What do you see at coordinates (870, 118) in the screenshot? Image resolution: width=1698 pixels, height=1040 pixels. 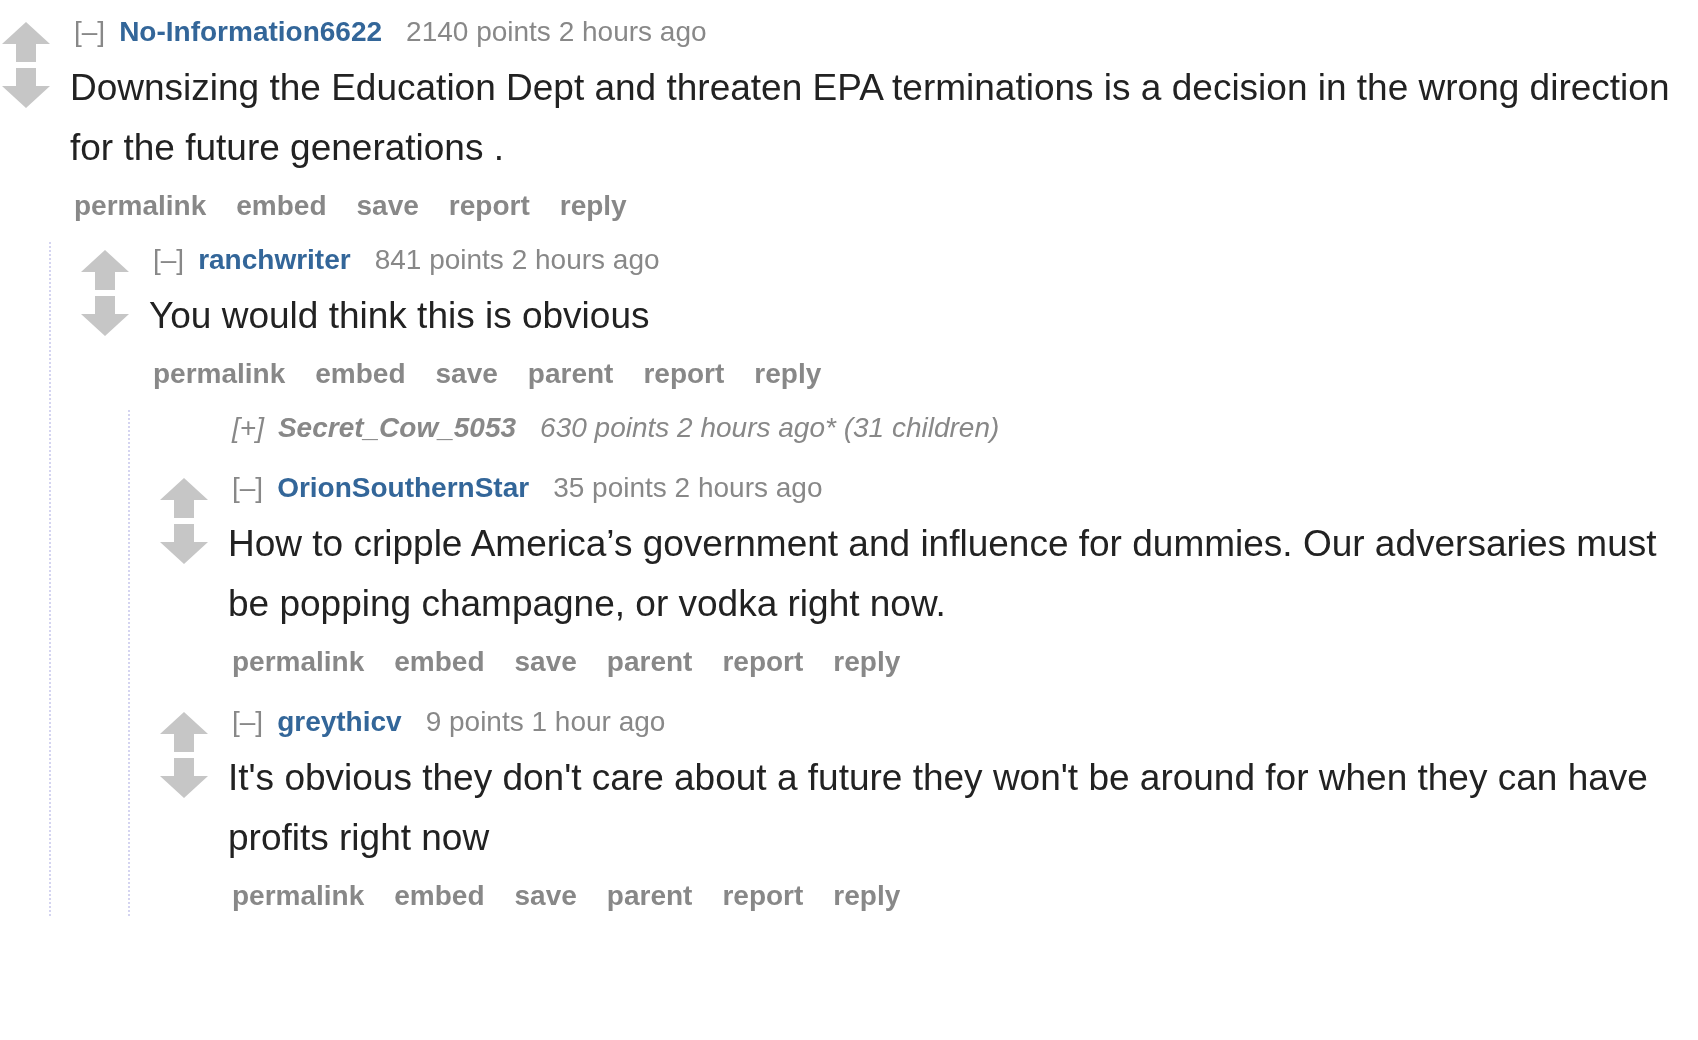 I see `comment-body: Downsizing the Education Dept and threaten EPA terminations is a decision in the wrong direction for the future generations .` at bounding box center [870, 118].